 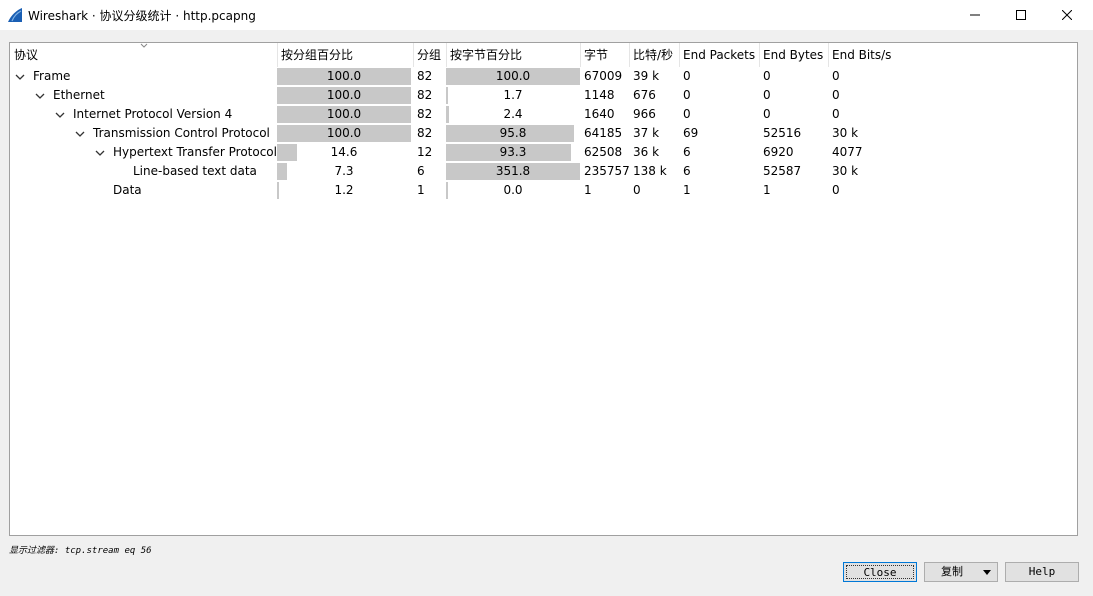 I want to click on column-header-packet-percent: 按分组百分比, so click(x=345, y=55).